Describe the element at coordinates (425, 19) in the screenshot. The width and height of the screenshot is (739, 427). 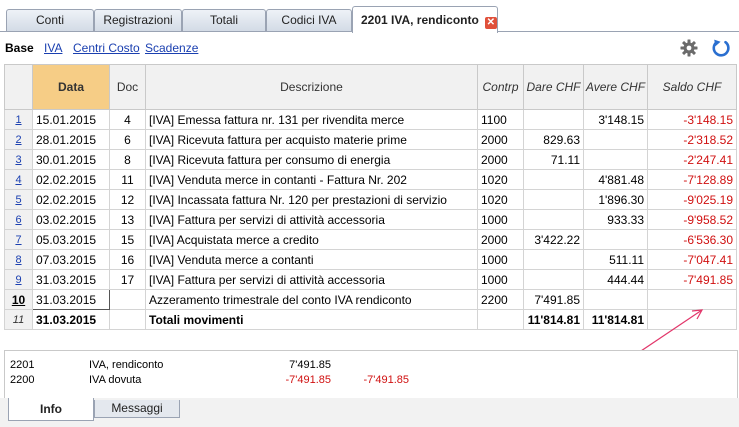
I see `tab-iva-rendiconto: 2201 IVA, rendiconto ✕` at that location.